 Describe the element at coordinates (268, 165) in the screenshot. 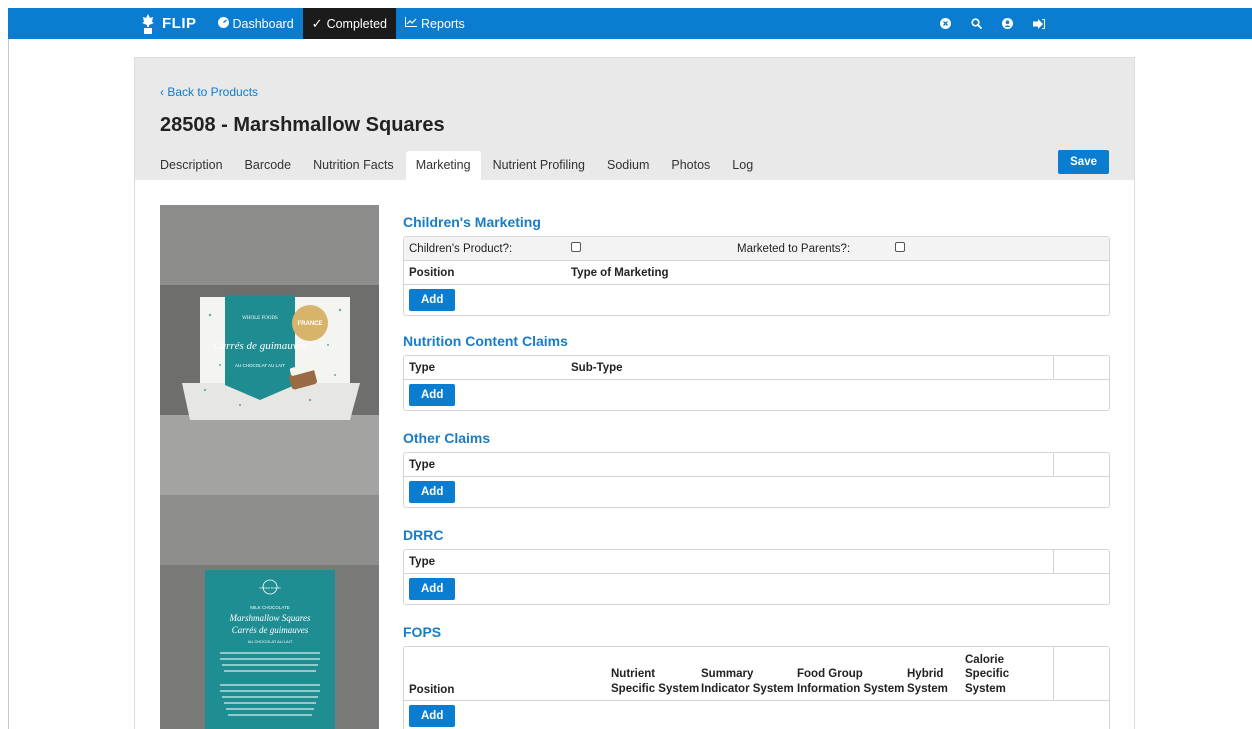

I see `tab-barcode: Barcode` at that location.